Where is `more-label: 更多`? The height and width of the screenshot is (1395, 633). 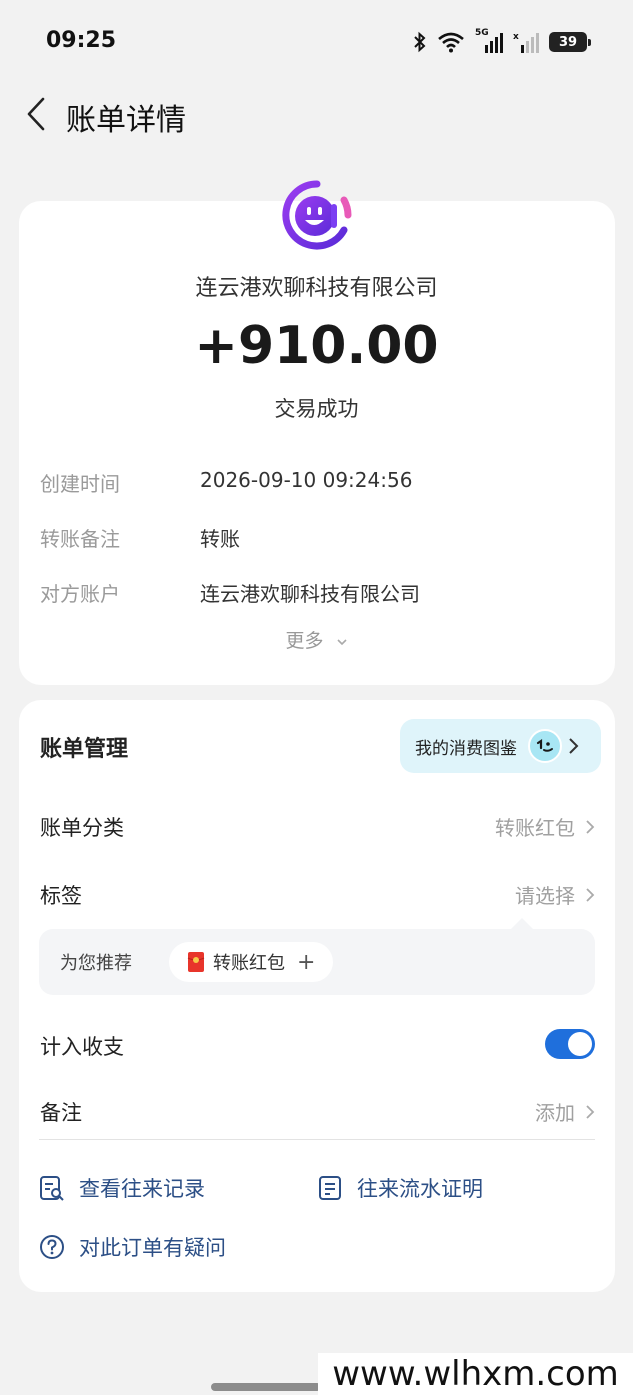
more-label: 更多 is located at coordinates (304, 641).